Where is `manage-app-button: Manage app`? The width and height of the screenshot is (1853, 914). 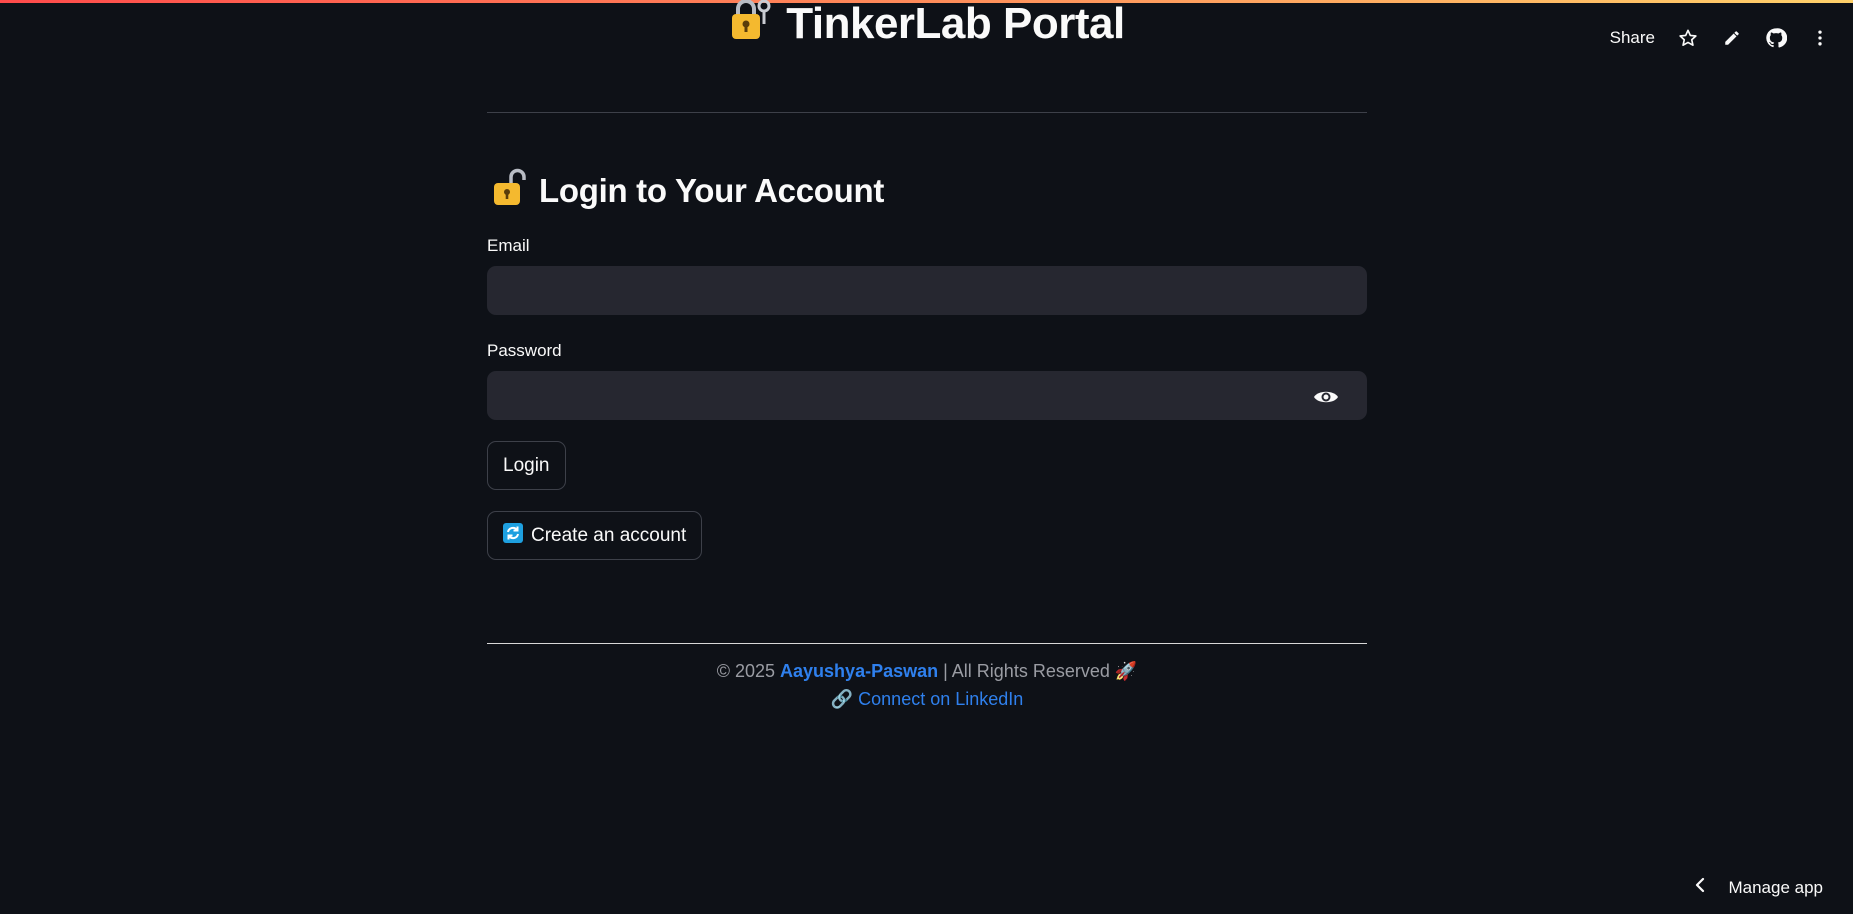
manage-app-button: Manage app is located at coordinates (1758, 887).